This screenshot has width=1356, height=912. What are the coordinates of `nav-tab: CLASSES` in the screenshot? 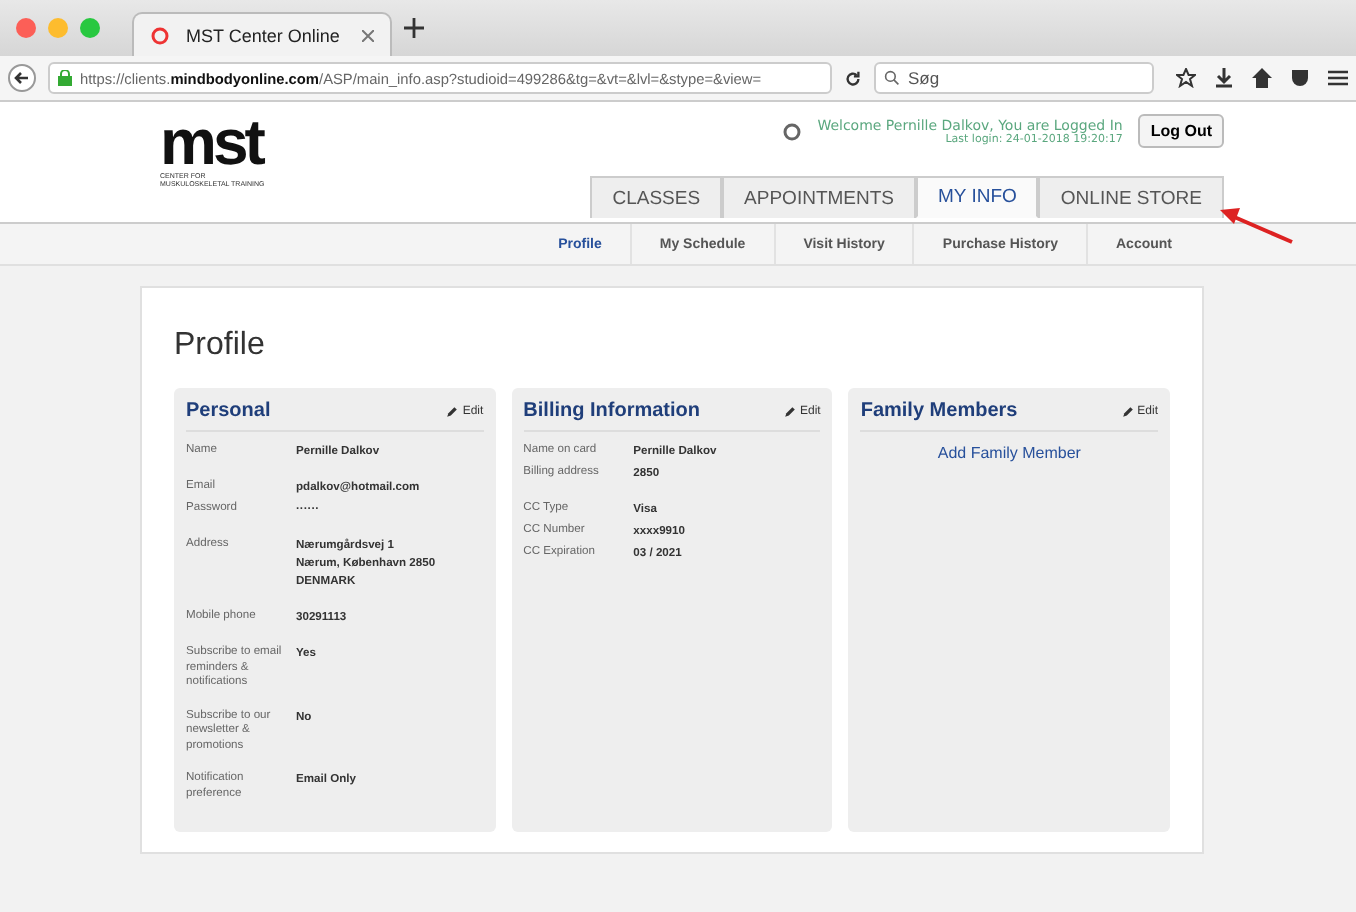 It's located at (656, 197).